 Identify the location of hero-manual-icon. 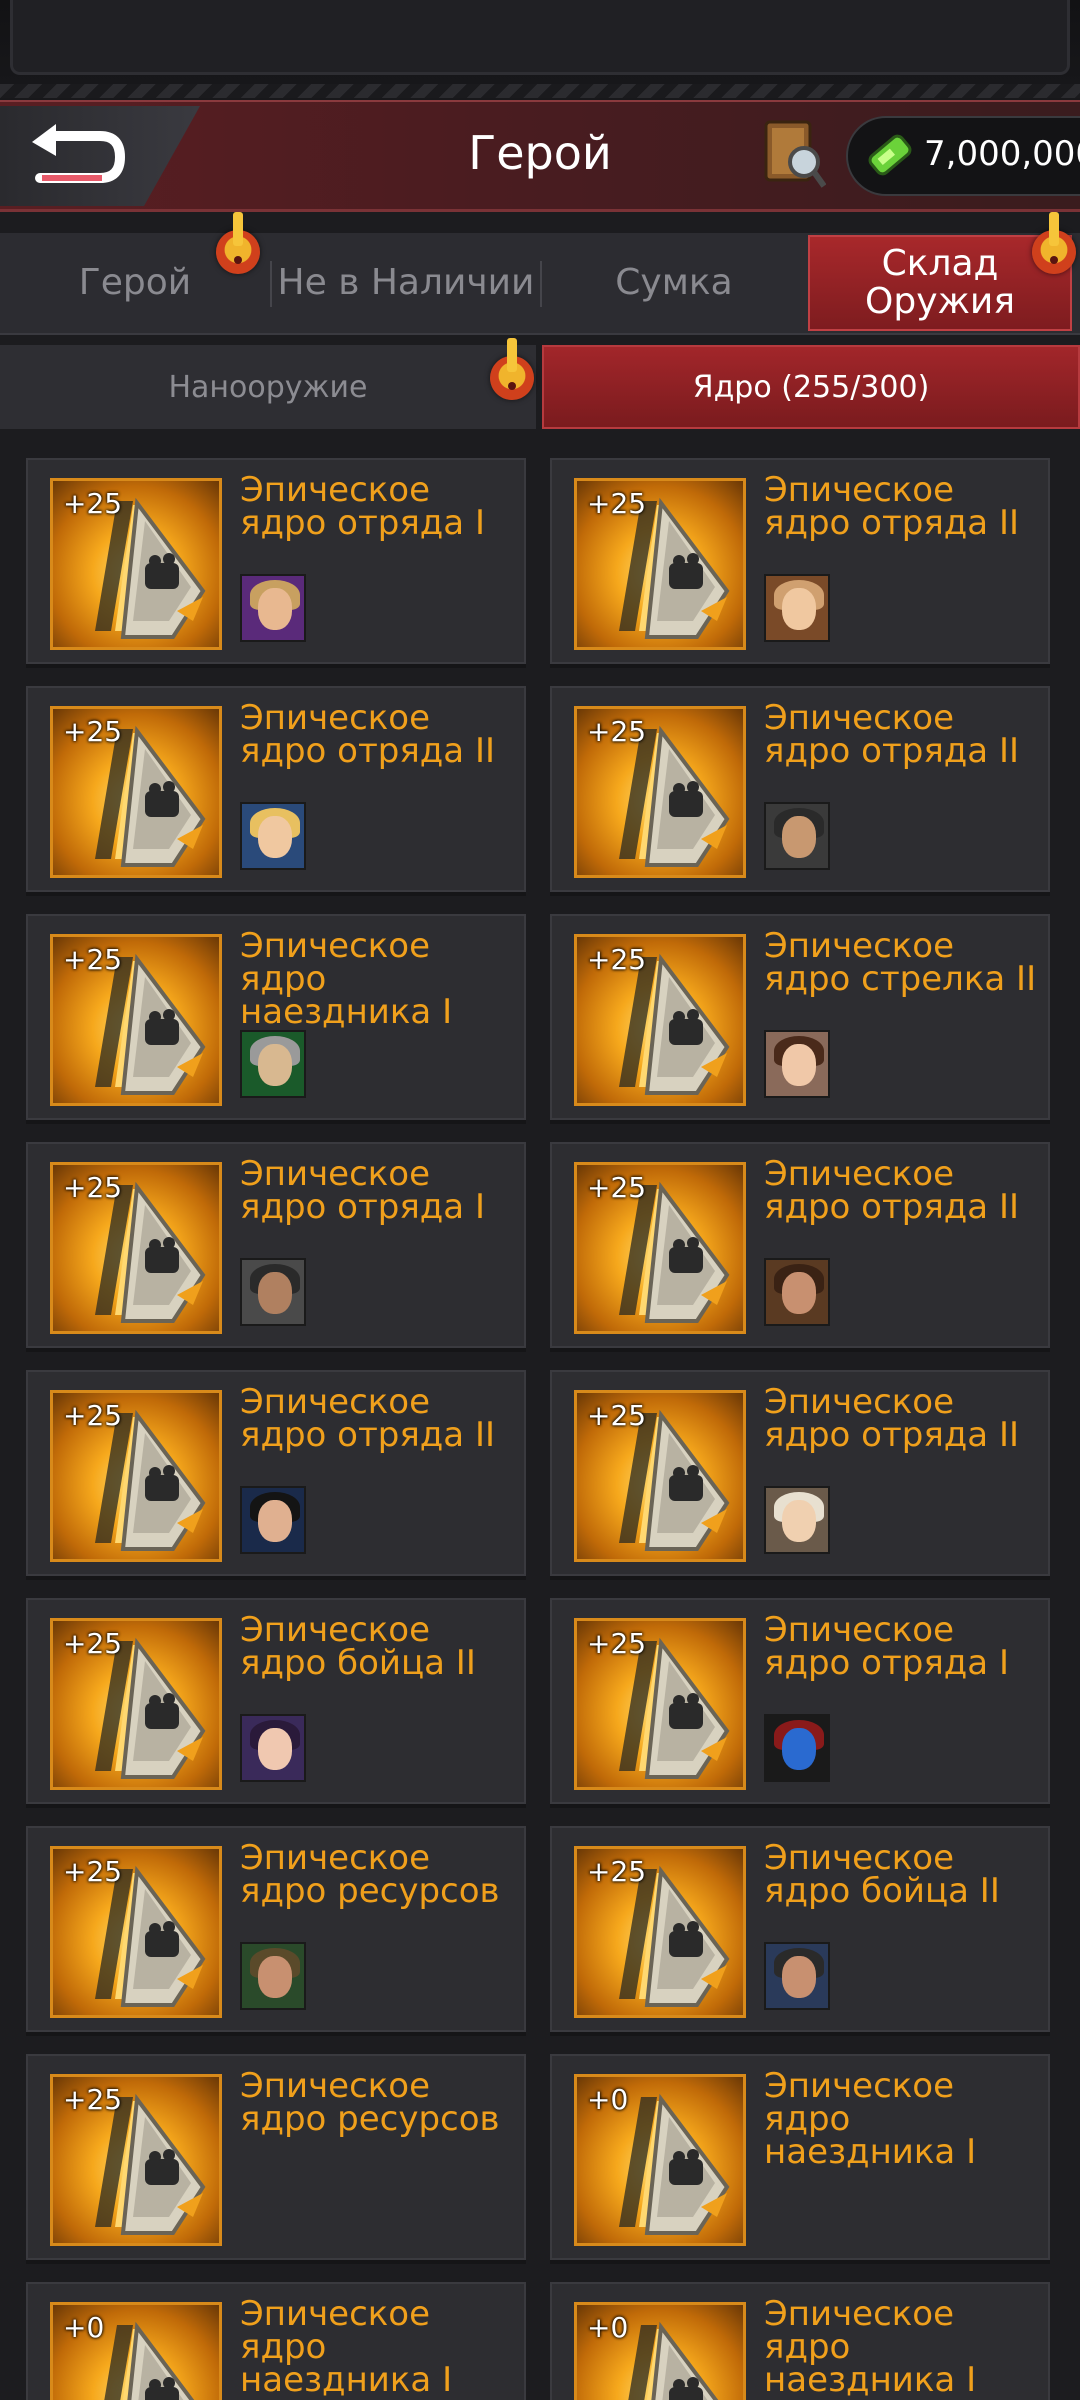
(794, 154).